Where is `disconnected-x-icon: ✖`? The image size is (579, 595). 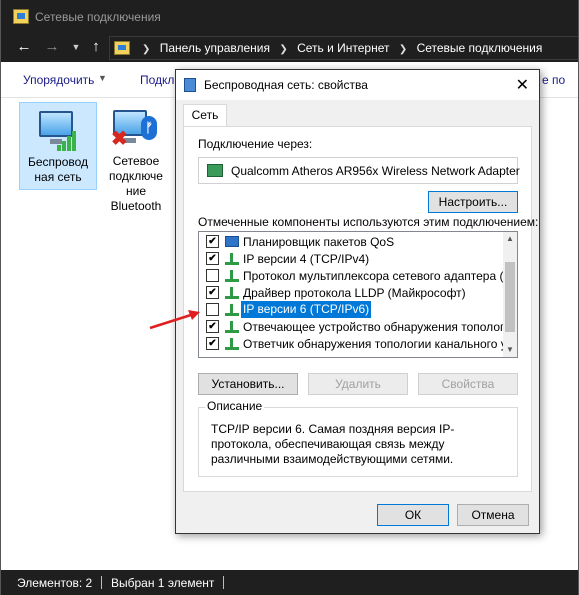 disconnected-x-icon: ✖ is located at coordinates (119, 139).